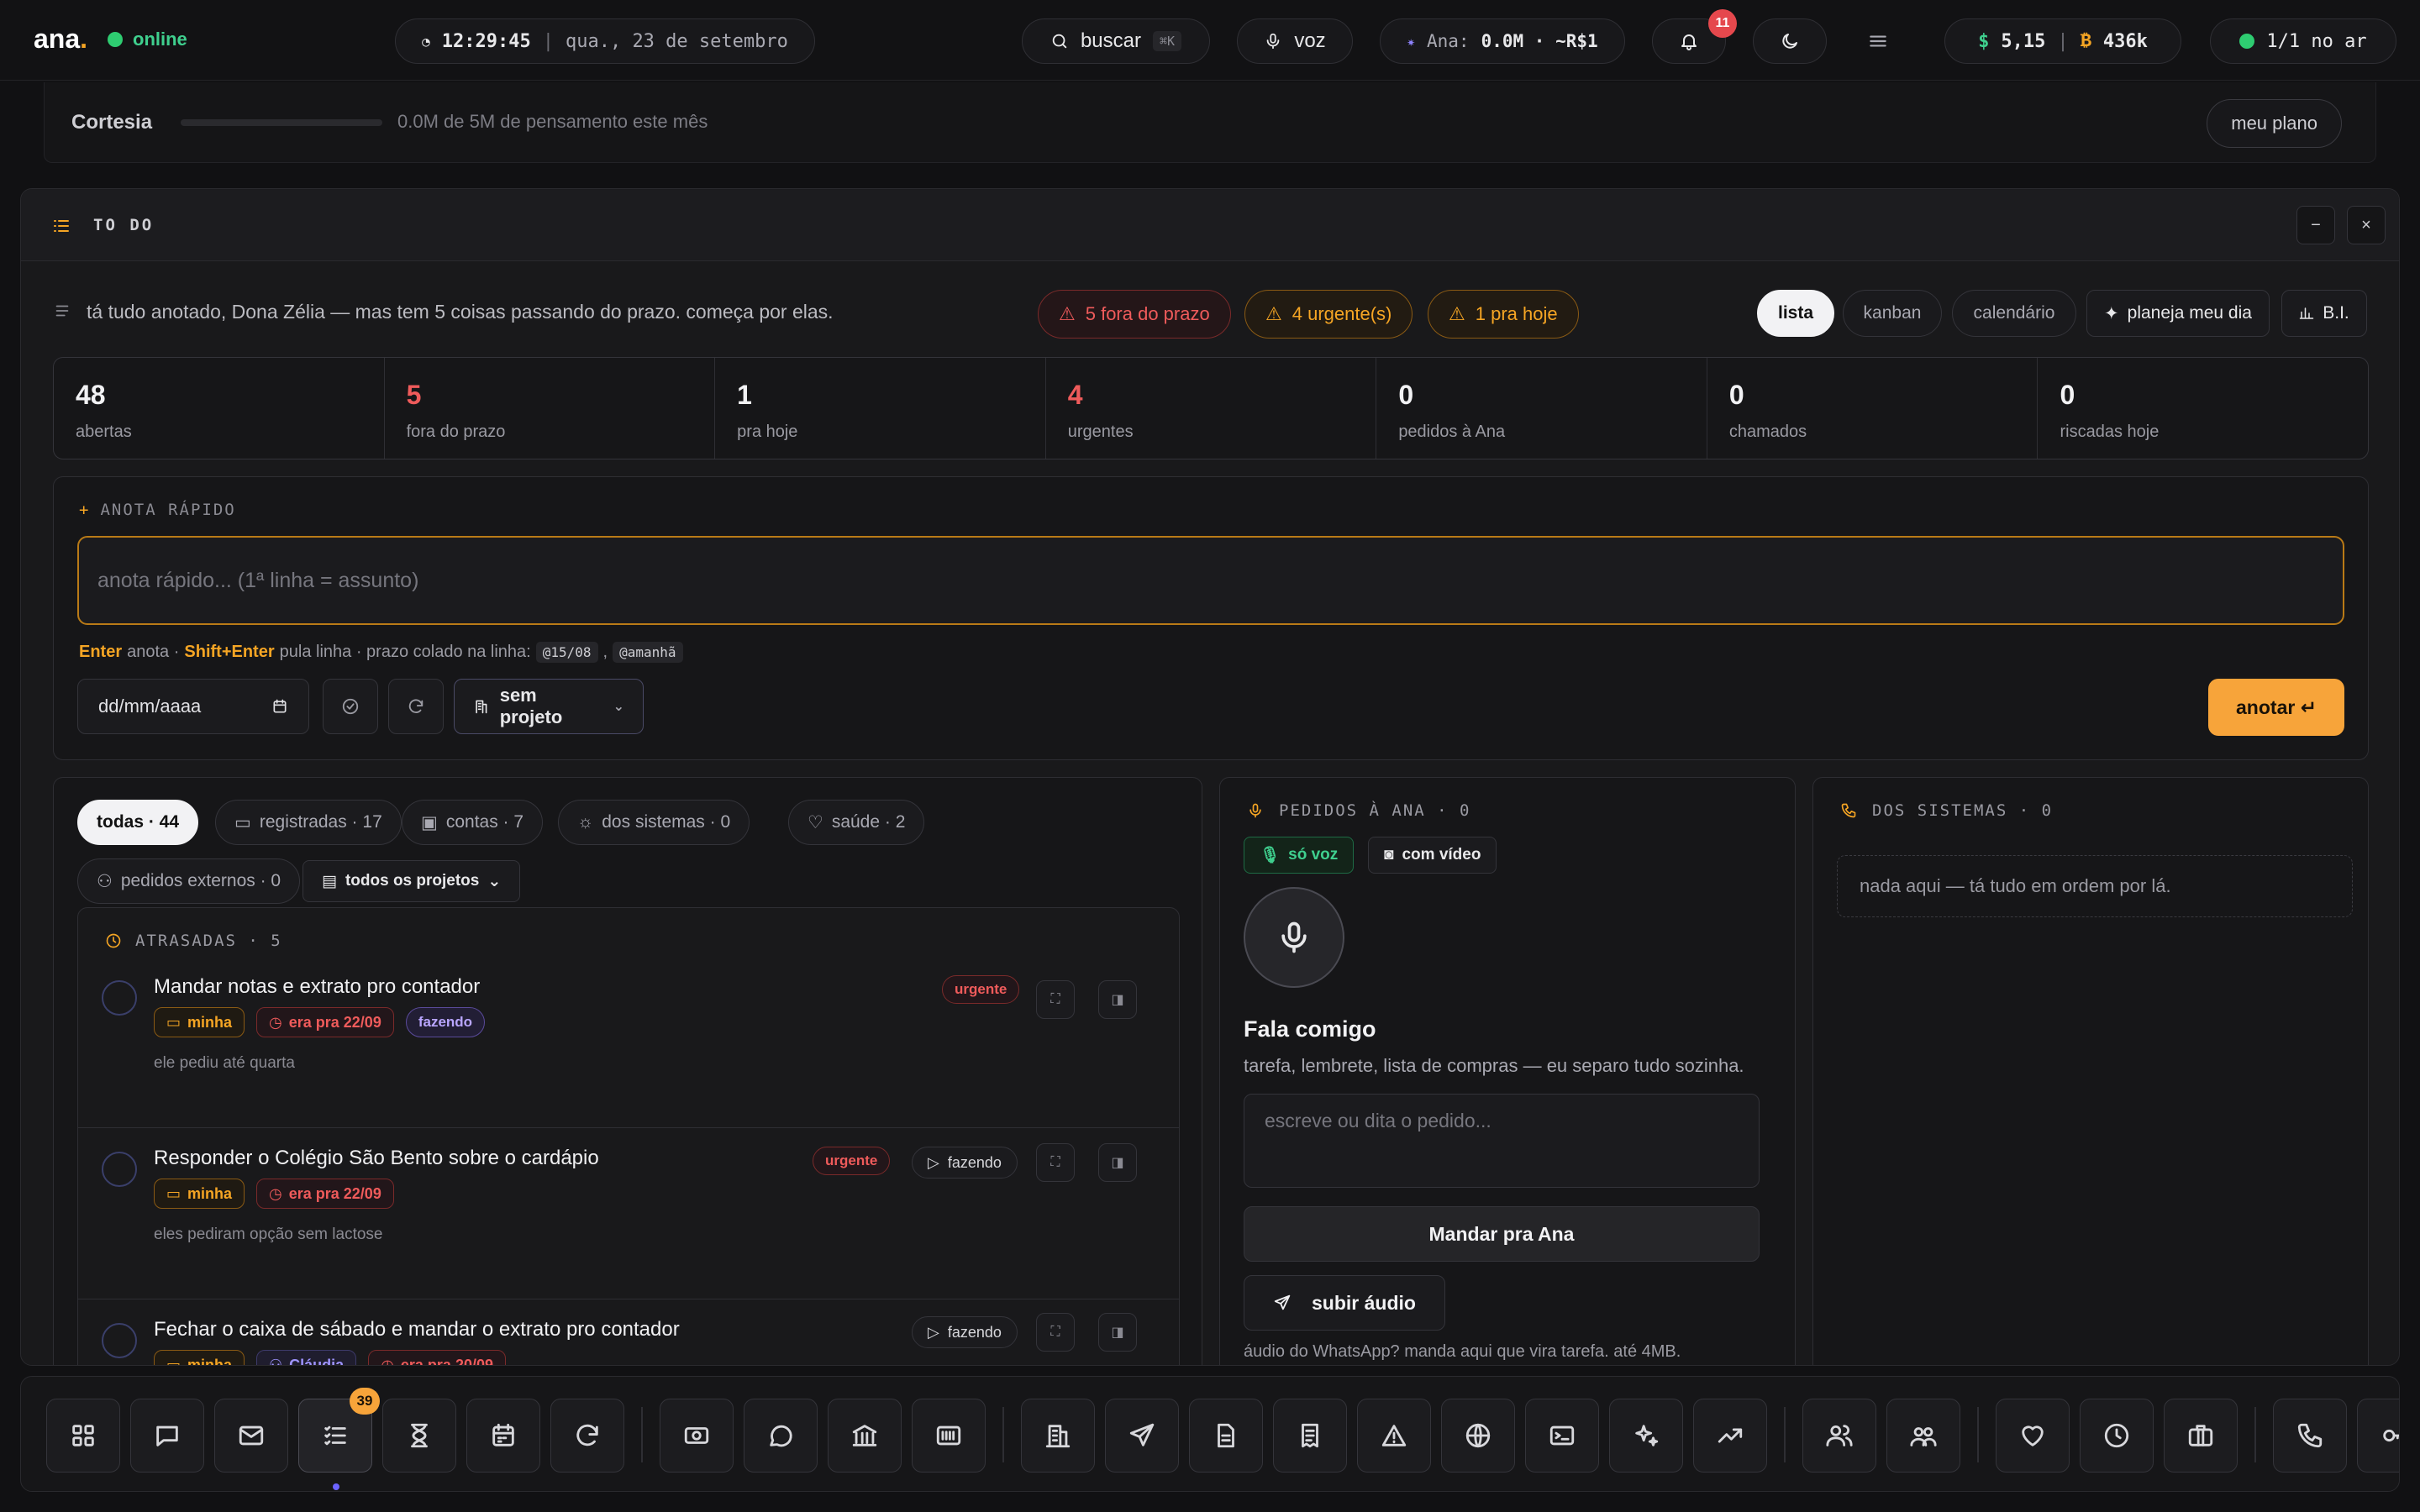  I want to click on dock-receipt, so click(1310, 1436).